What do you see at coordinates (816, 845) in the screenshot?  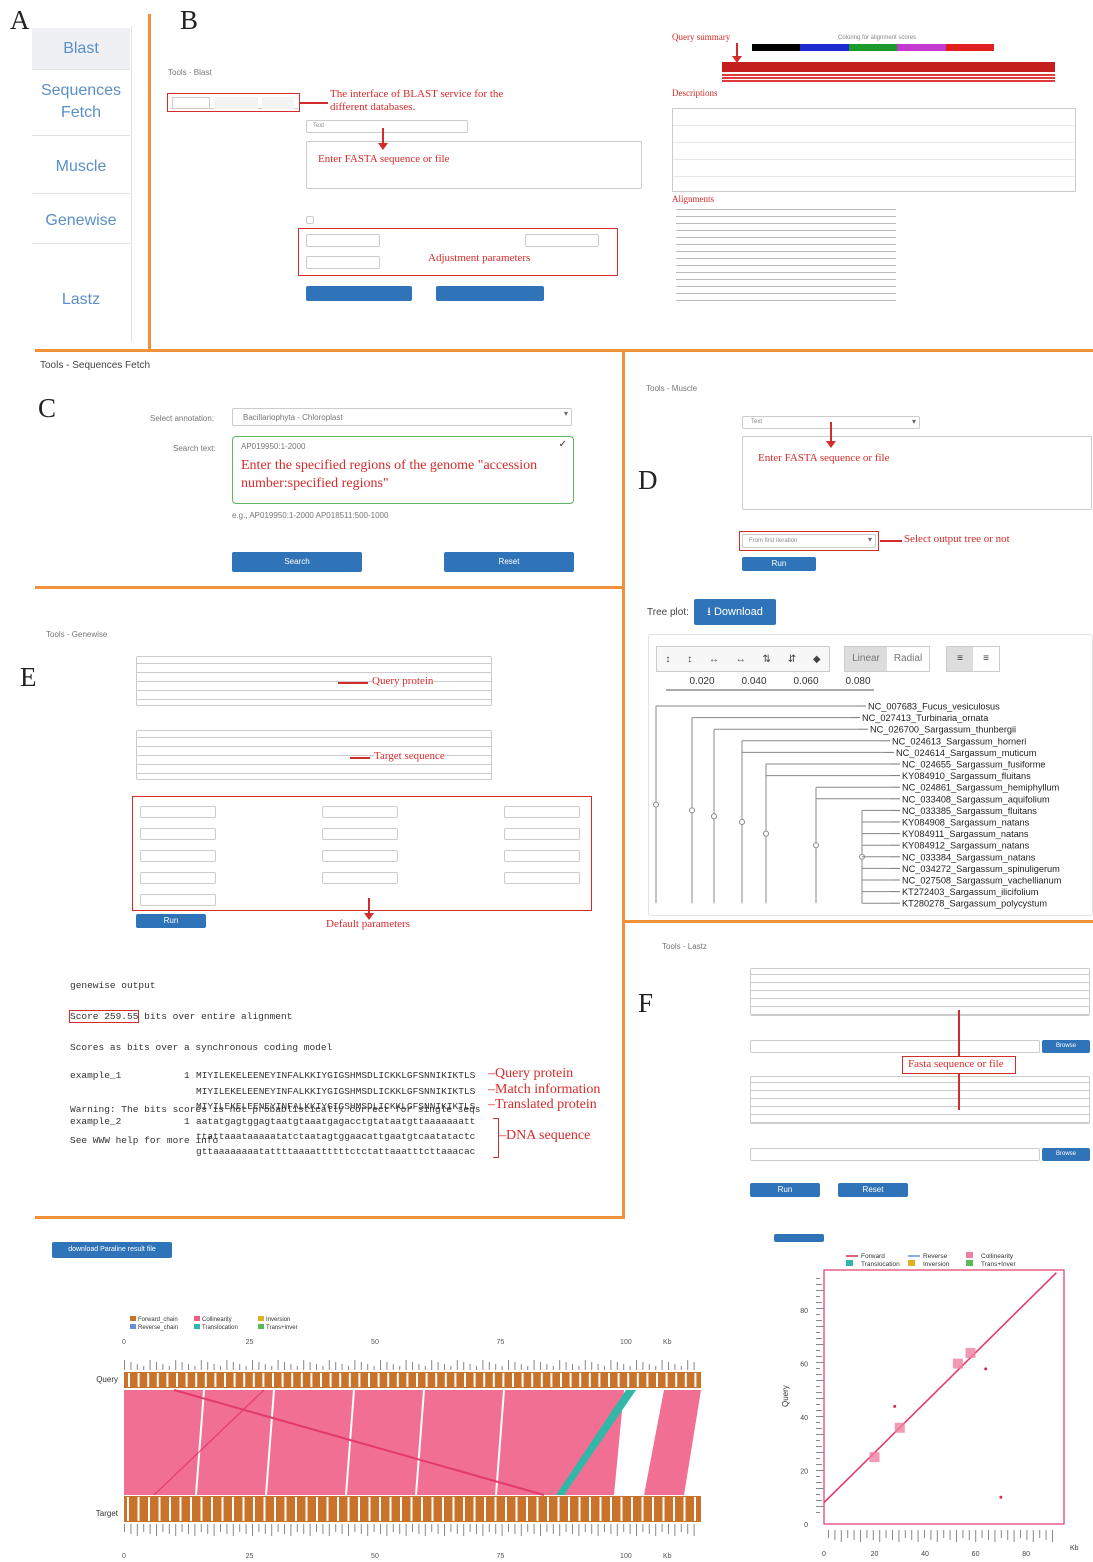 I see `tree-node` at bounding box center [816, 845].